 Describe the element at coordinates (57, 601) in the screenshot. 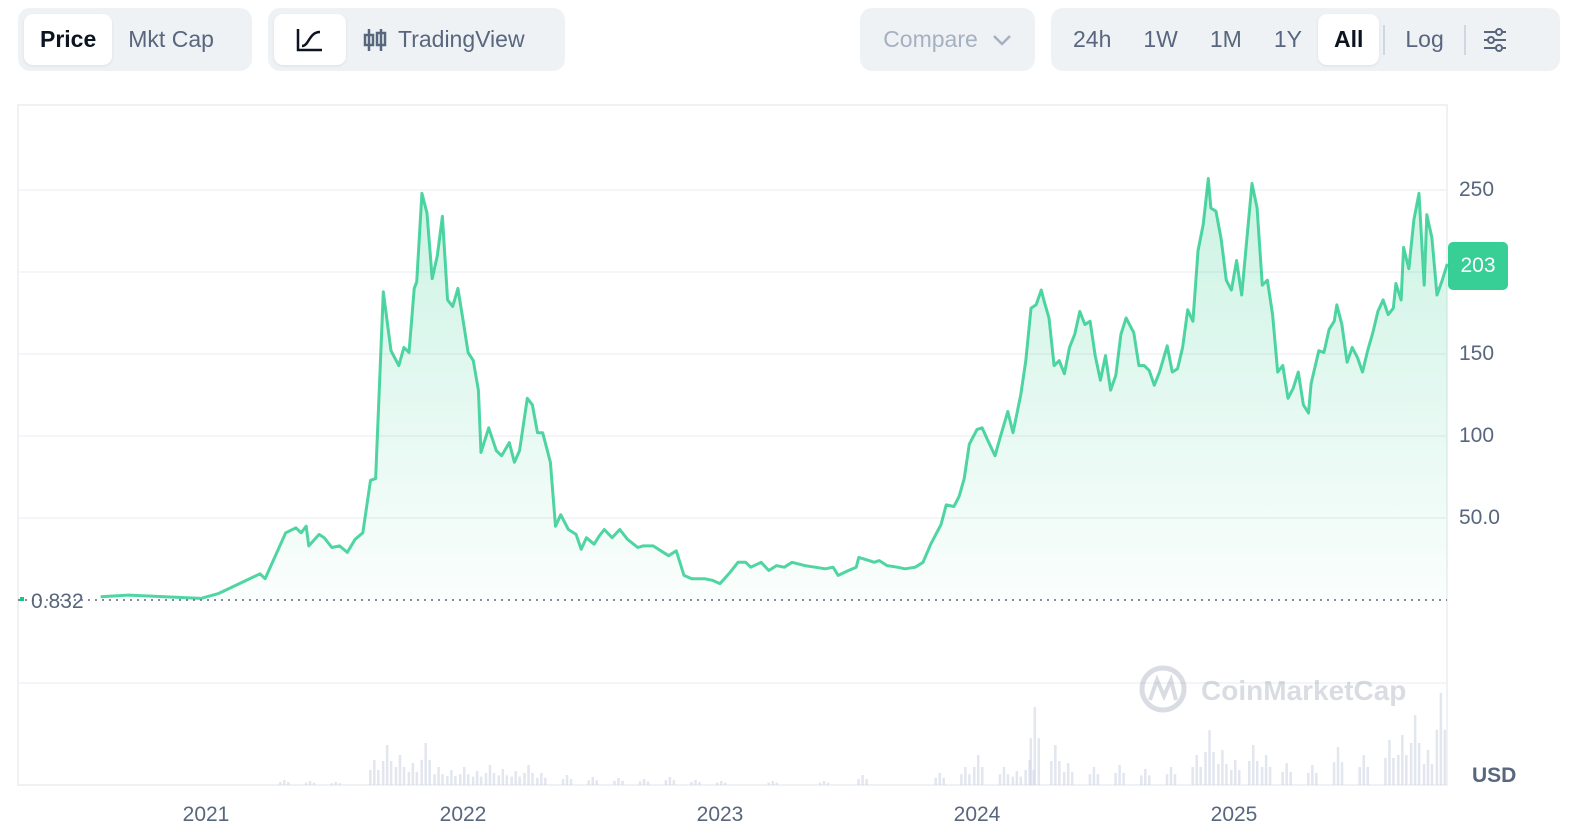

I see `start-price-label: 0.832` at that location.